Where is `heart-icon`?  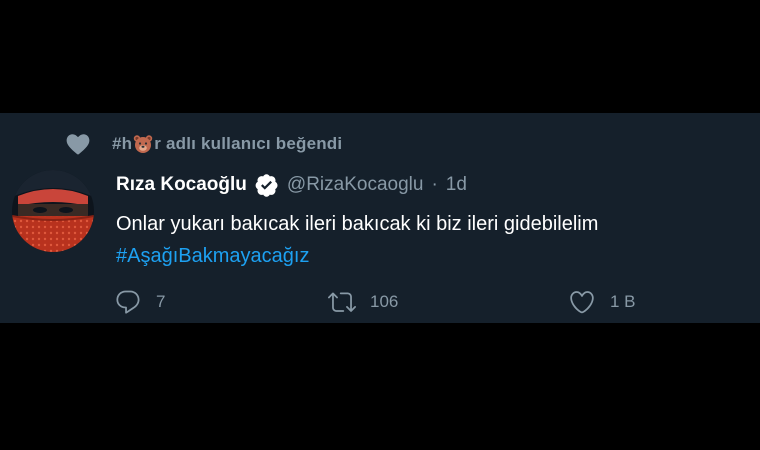
heart-icon is located at coordinates (582, 302).